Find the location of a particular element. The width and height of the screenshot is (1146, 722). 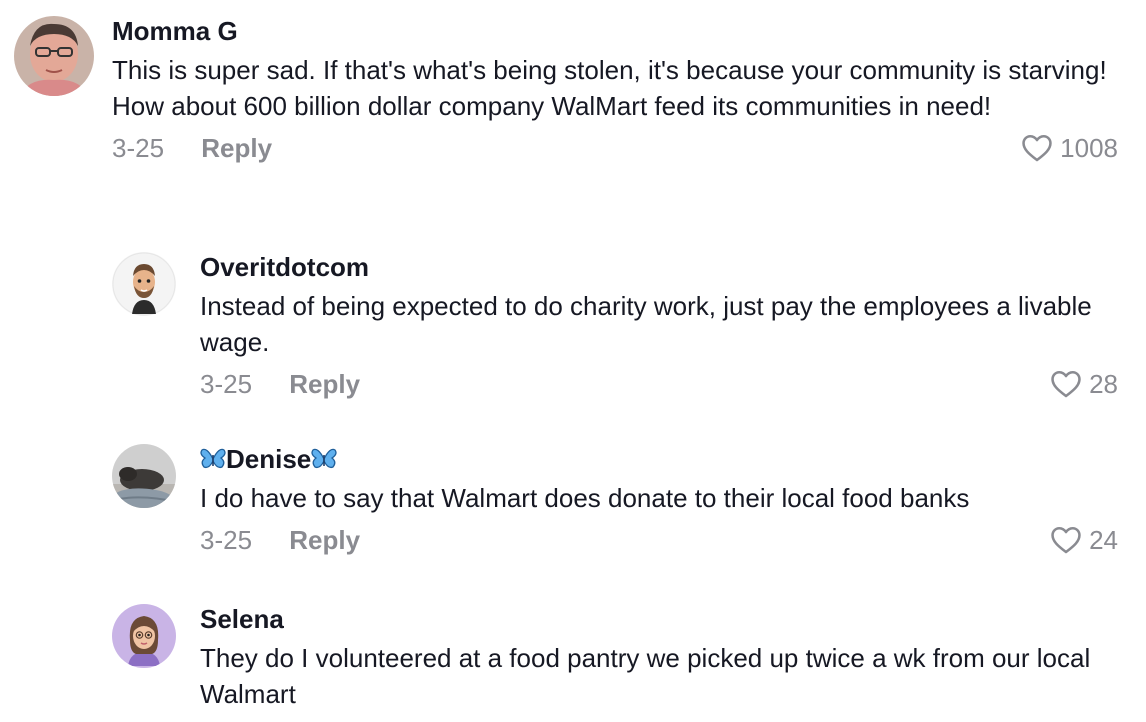

user-photo-icon is located at coordinates (54, 56).